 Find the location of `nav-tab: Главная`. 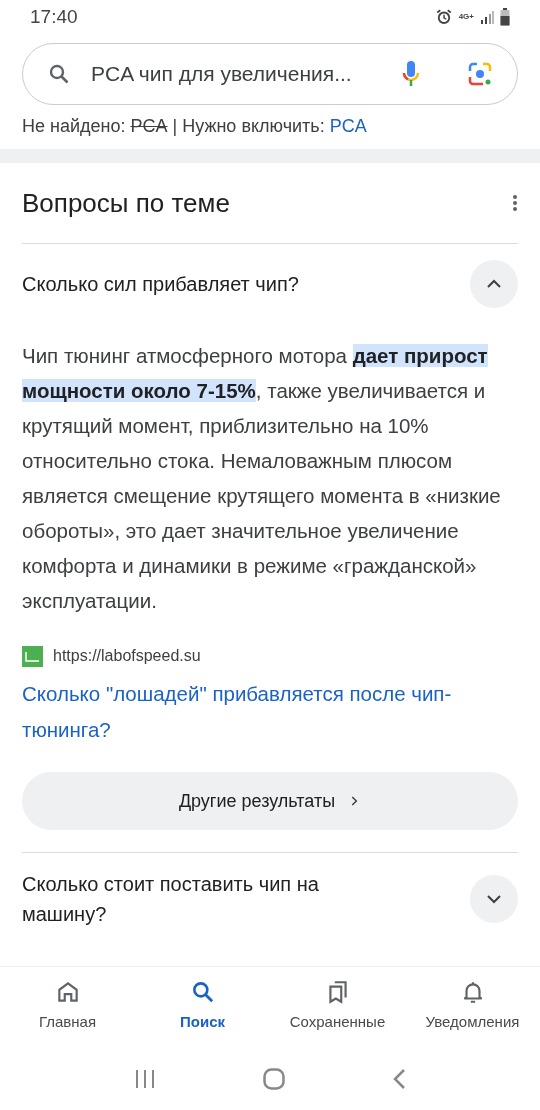

nav-tab: Главная is located at coordinates (67, 1007).